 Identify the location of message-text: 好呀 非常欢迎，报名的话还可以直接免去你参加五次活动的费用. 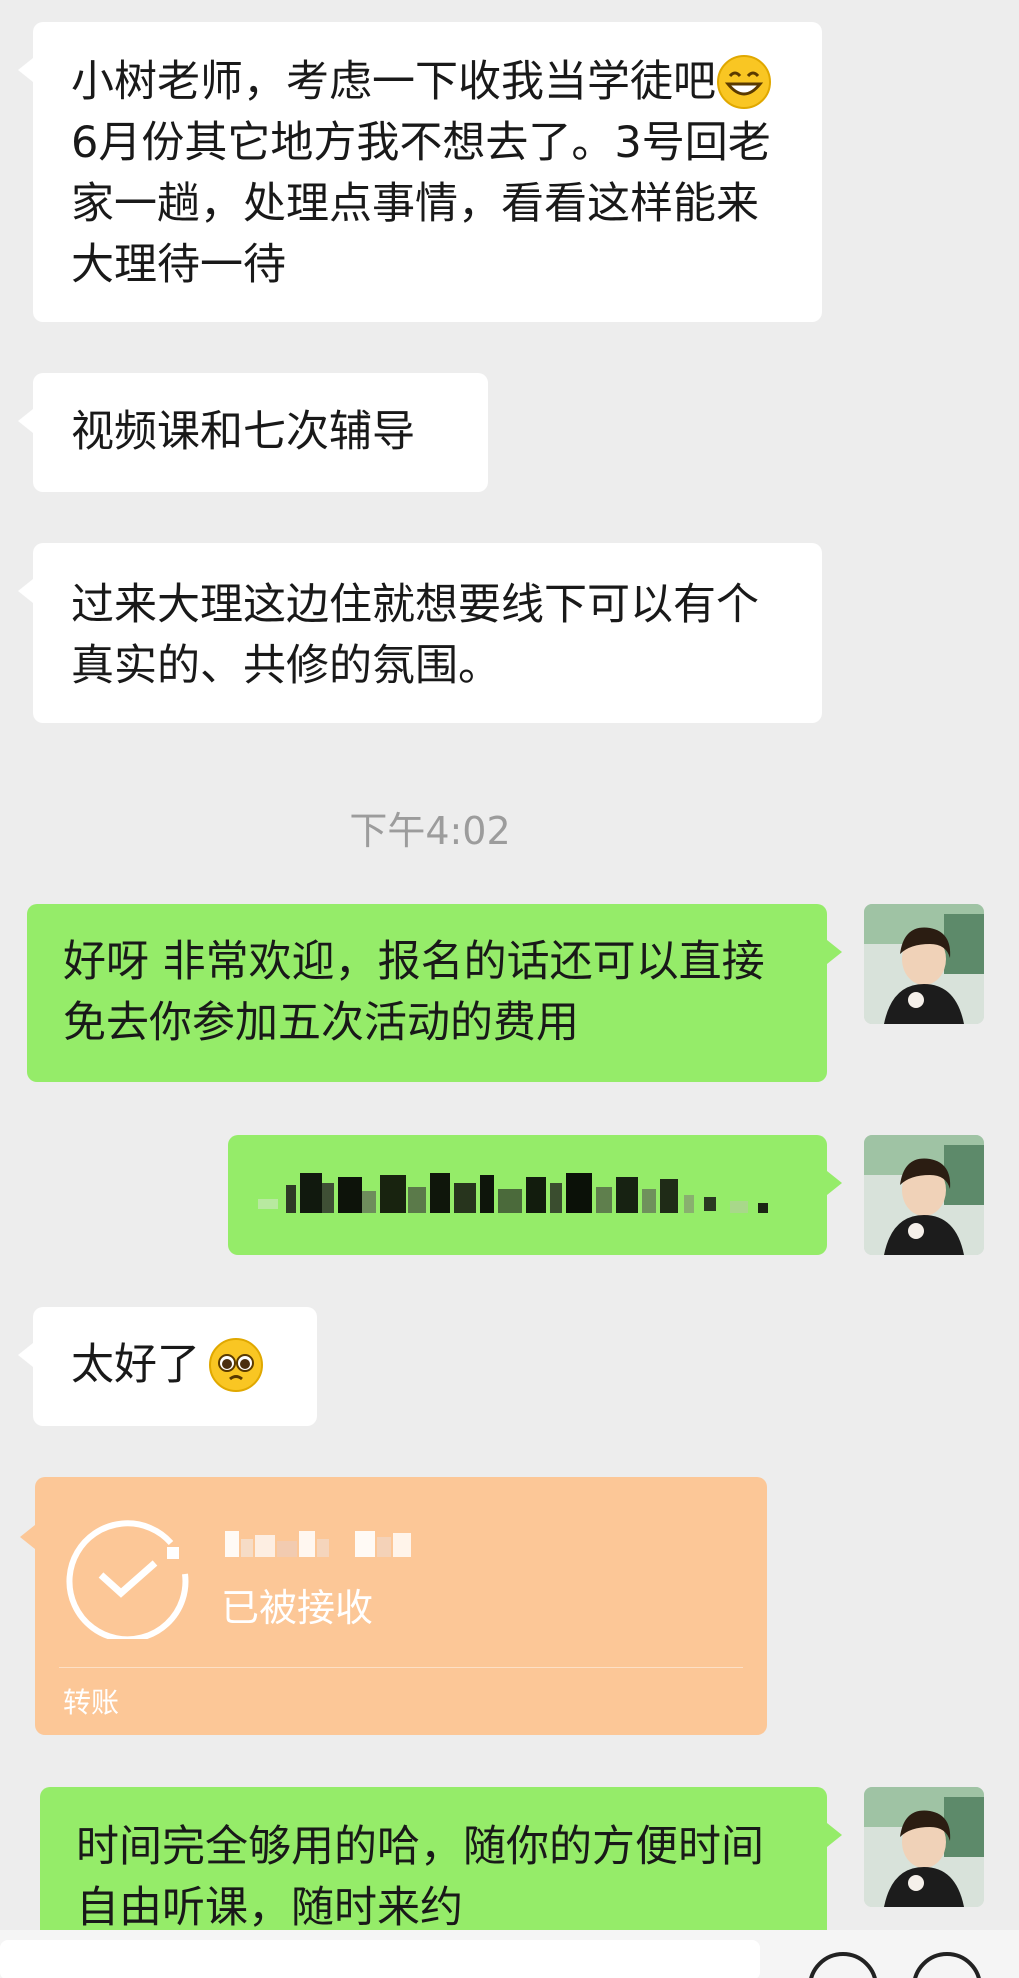
(414, 992).